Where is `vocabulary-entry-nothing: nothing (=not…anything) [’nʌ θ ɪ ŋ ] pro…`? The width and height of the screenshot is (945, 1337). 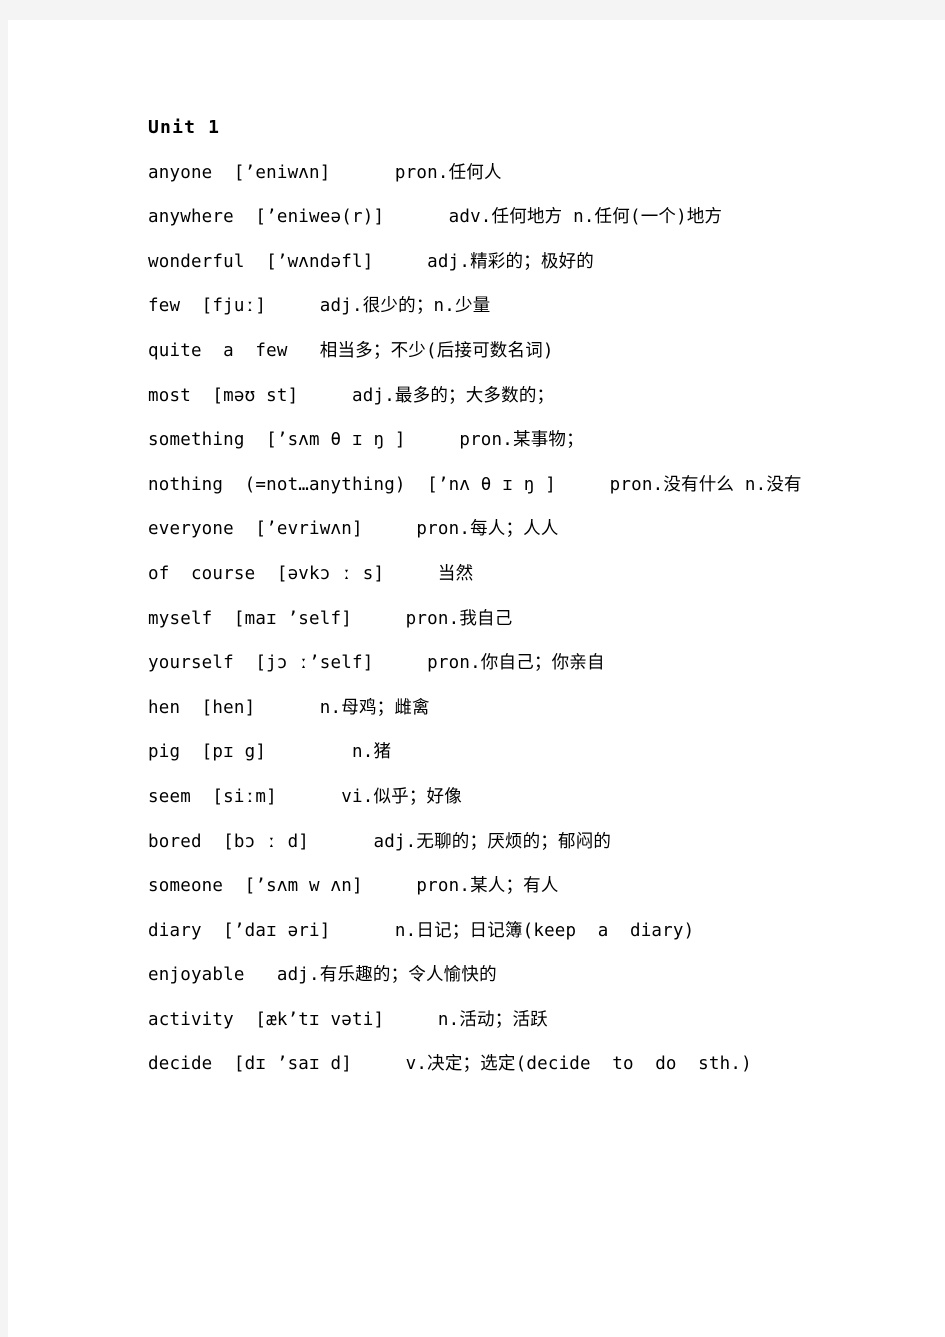
vocabulary-entry-nothing: nothing (=not…anything) [’nʌ θ ɪ ŋ ] pro… is located at coordinates (475, 484).